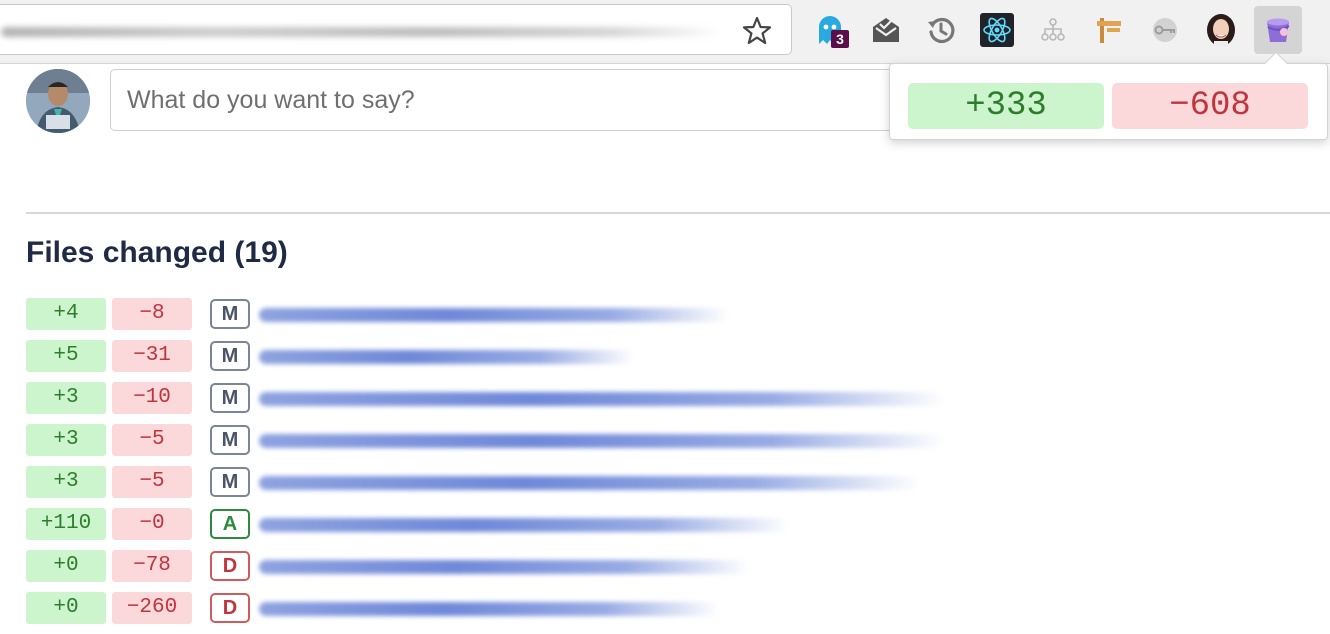 Image resolution: width=1330 pixels, height=634 pixels. What do you see at coordinates (361, 32) in the screenshot?
I see `blurred-url` at bounding box center [361, 32].